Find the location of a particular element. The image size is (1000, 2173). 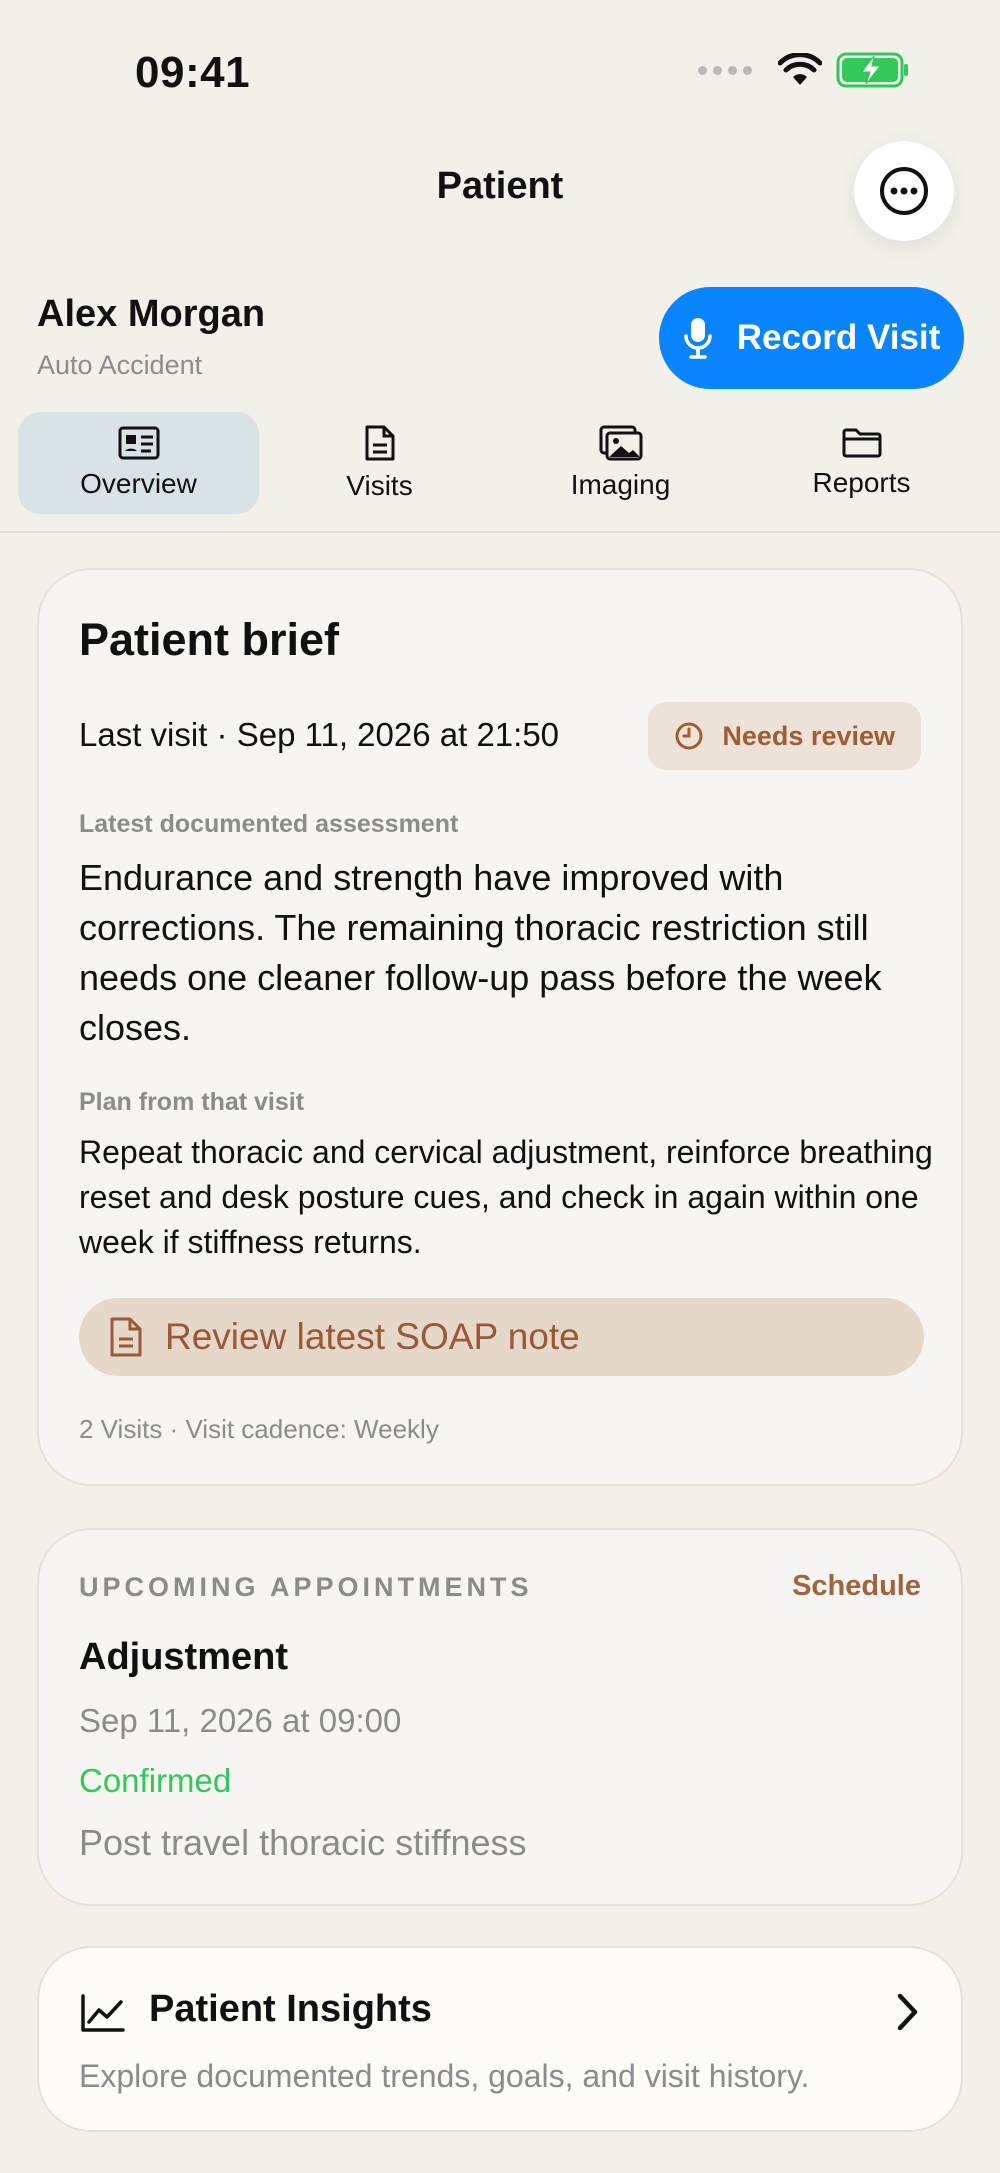

review-soap-note-button: Review latest SOAP note is located at coordinates (501, 1337).